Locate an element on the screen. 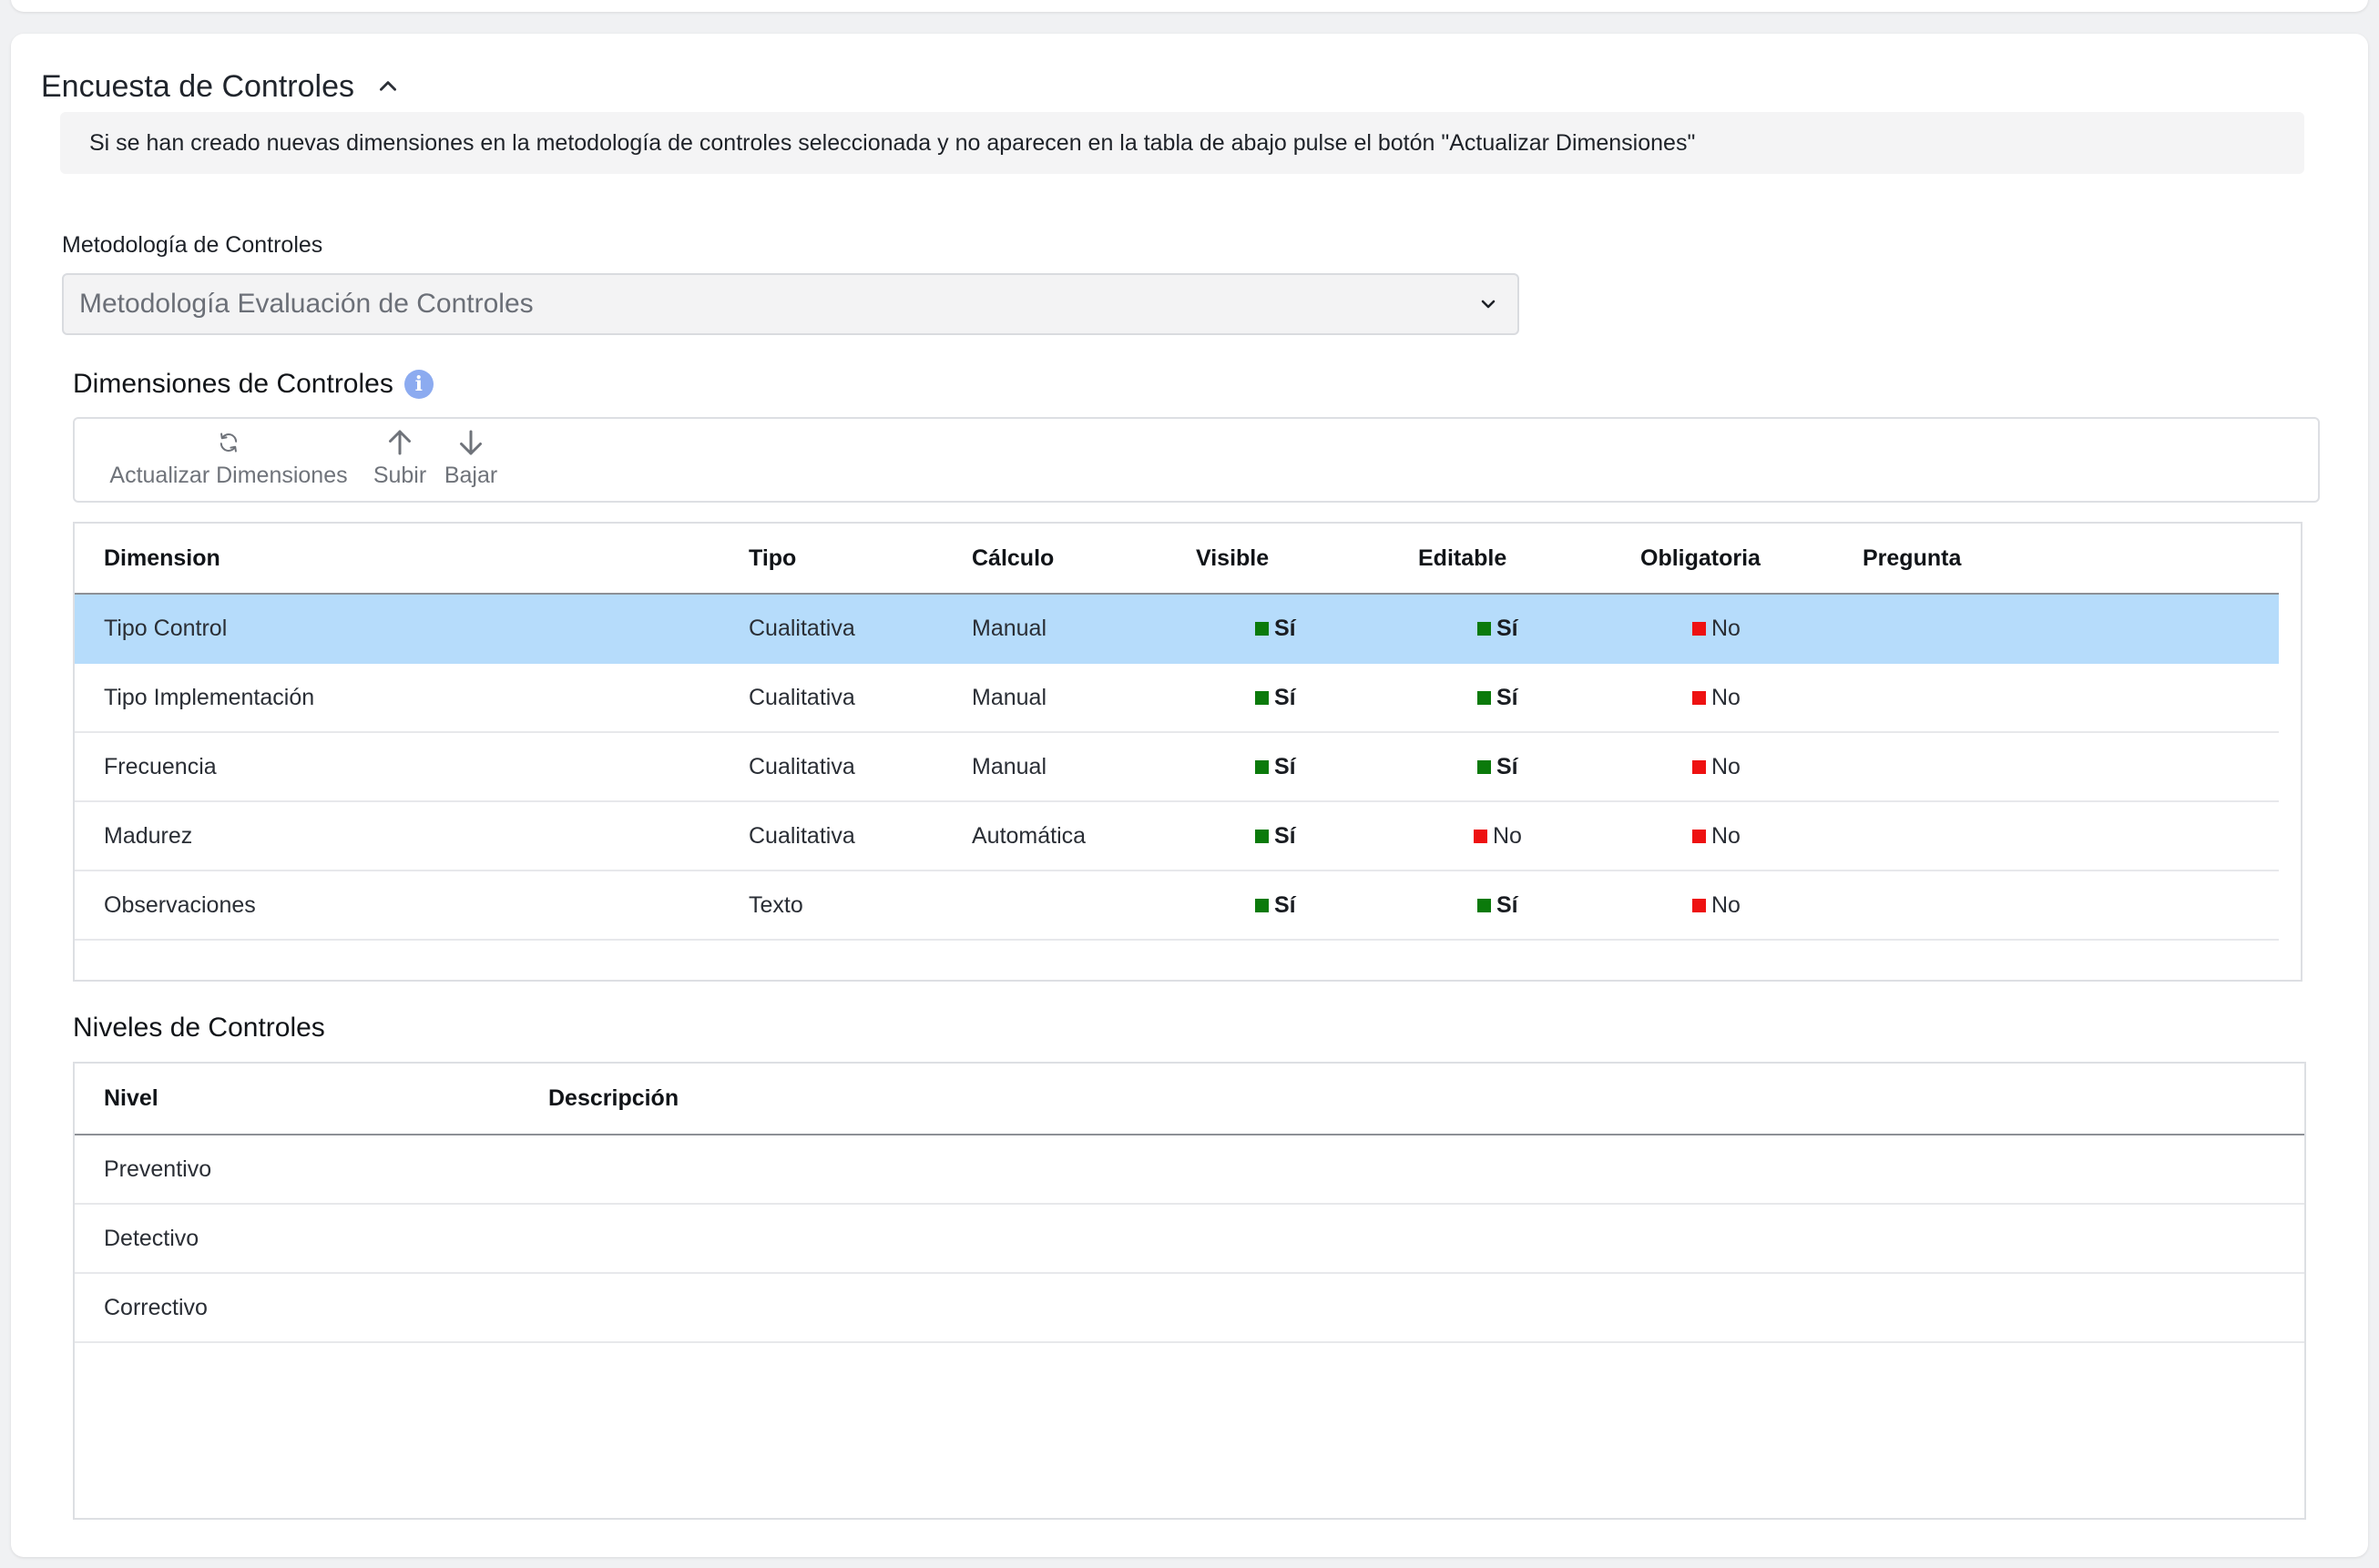 This screenshot has height=1568, width=2379. col-tipo: Tipo is located at coordinates (773, 559).